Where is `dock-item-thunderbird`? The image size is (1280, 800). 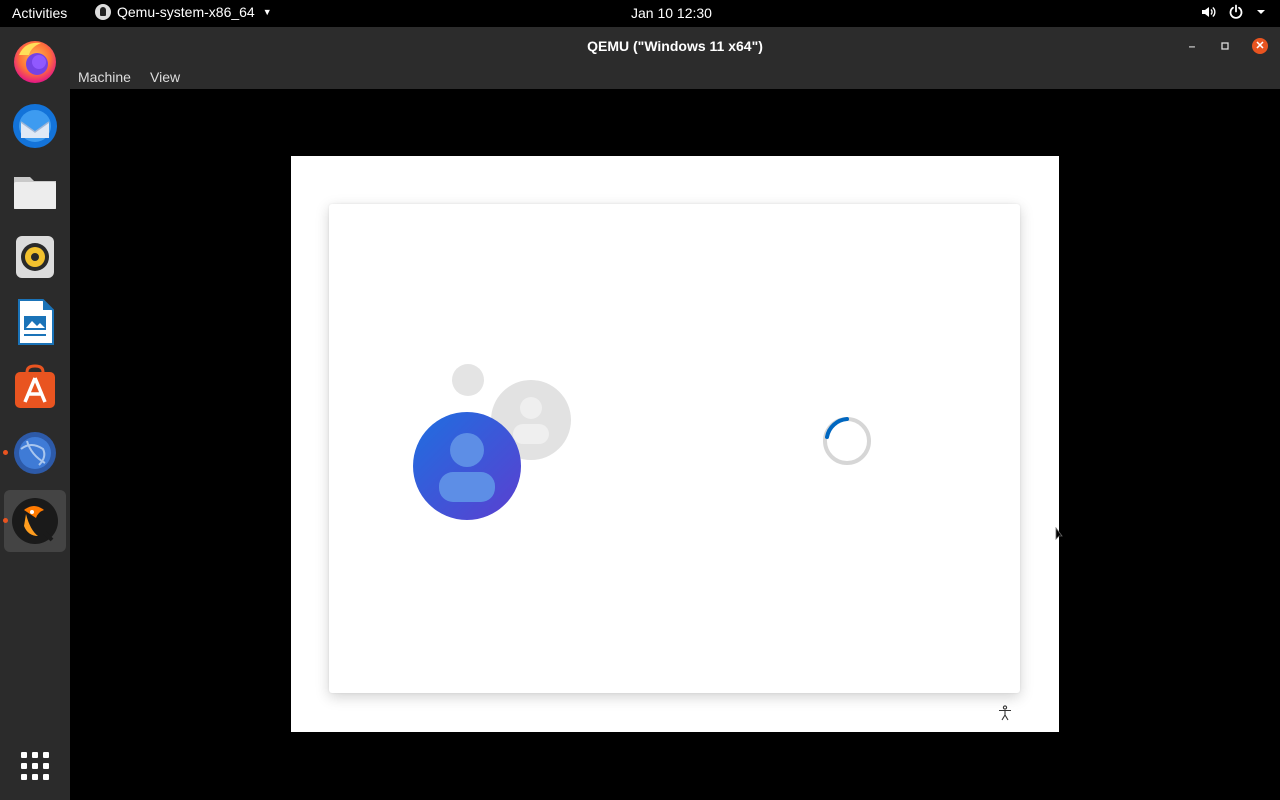 dock-item-thunderbird is located at coordinates (35, 126).